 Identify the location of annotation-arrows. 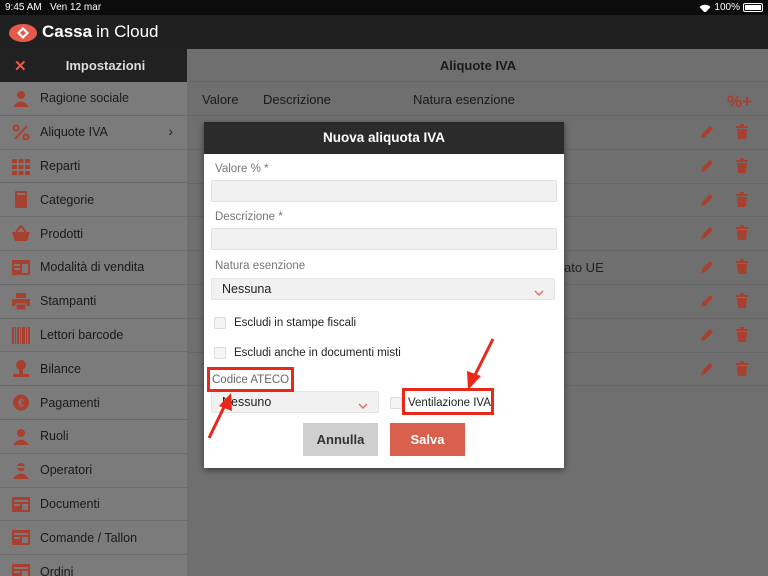
(351, 388).